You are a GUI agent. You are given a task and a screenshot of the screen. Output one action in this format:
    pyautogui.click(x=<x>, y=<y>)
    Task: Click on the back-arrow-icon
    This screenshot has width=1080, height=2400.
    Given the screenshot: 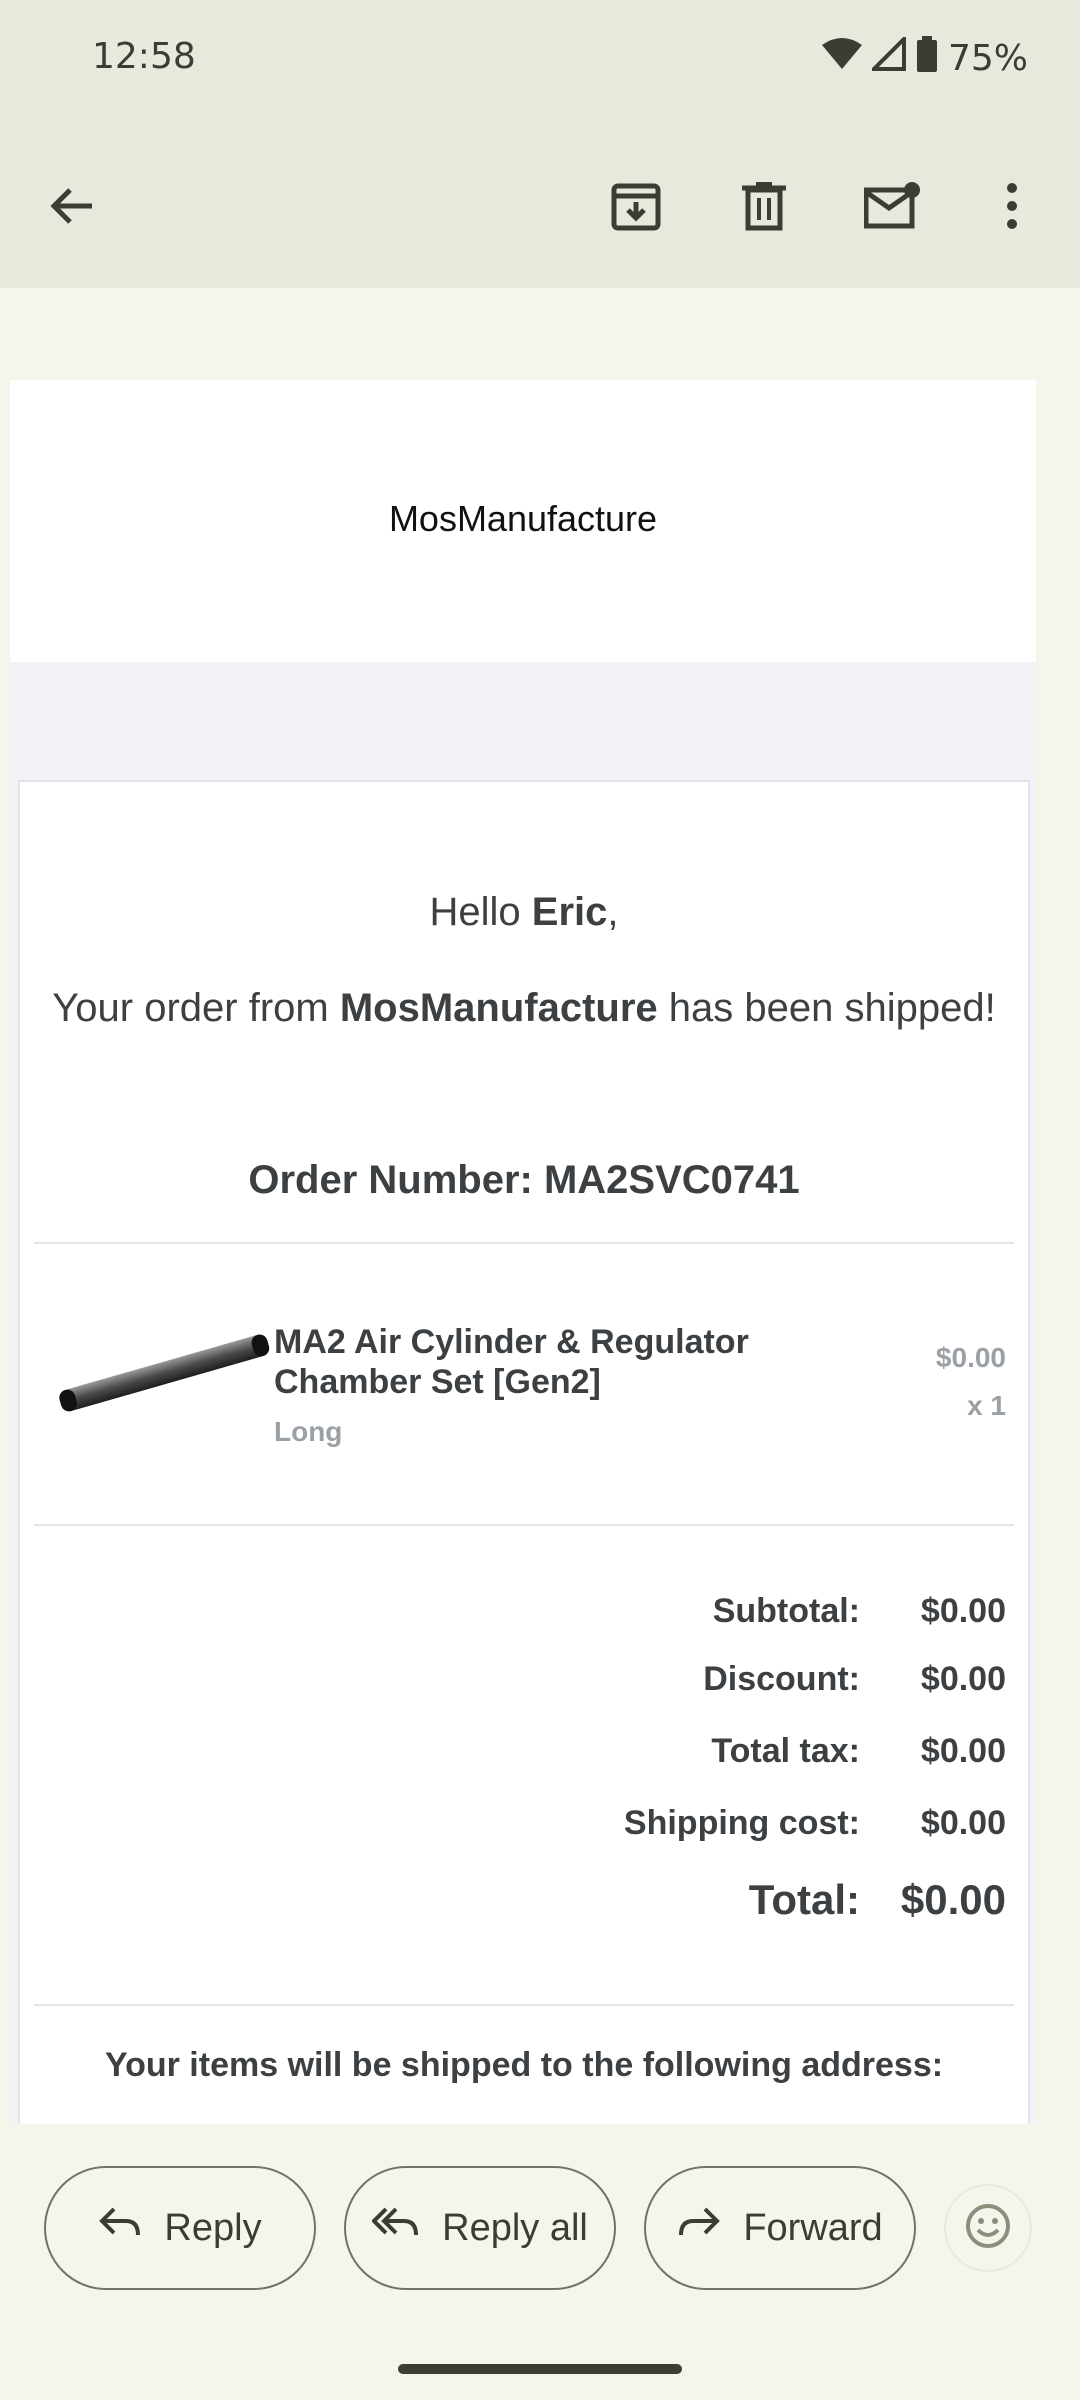 What is the action you would take?
    pyautogui.click(x=72, y=206)
    